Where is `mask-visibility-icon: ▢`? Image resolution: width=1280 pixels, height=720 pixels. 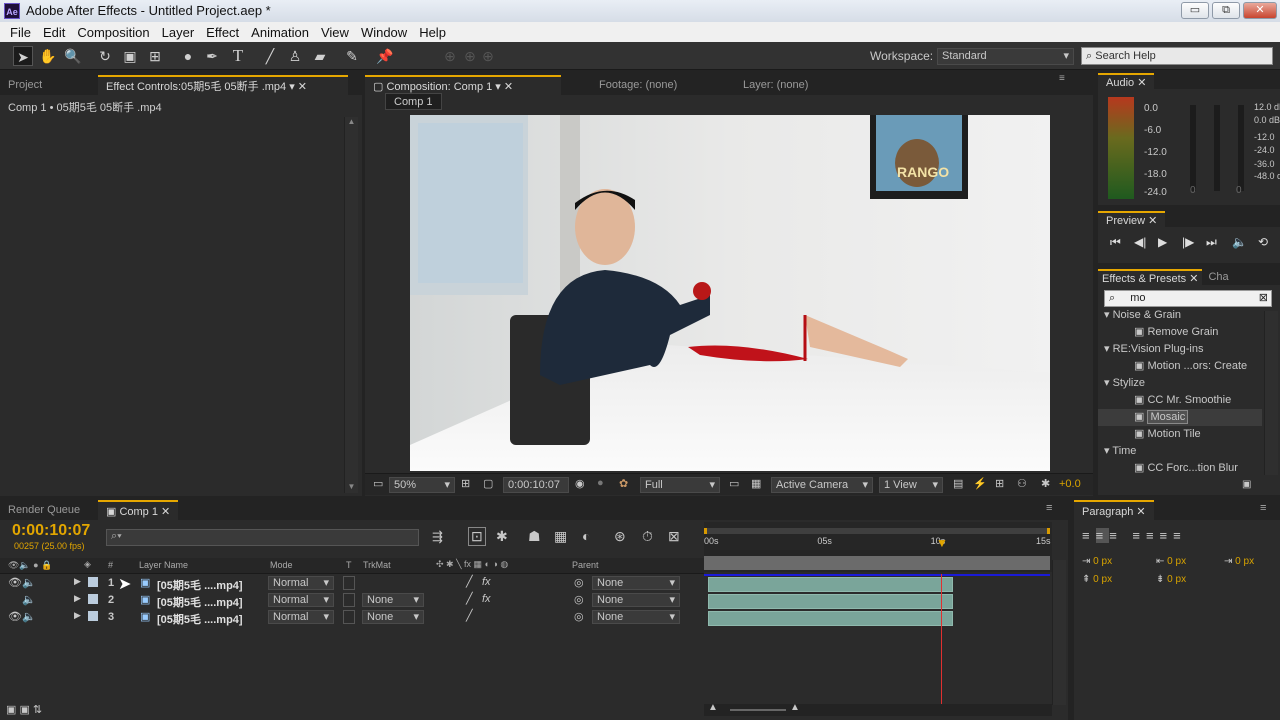
mask-visibility-icon: ▢ is located at coordinates (488, 483).